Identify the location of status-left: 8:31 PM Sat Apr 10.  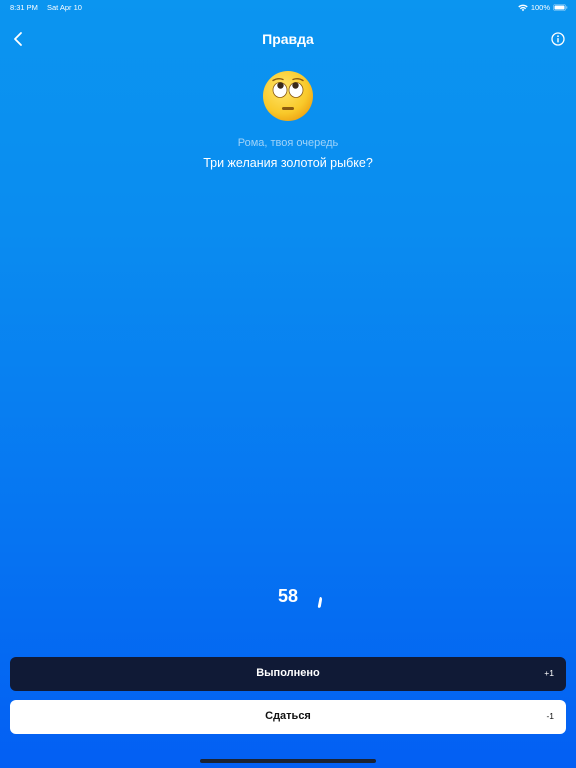
(46, 7).